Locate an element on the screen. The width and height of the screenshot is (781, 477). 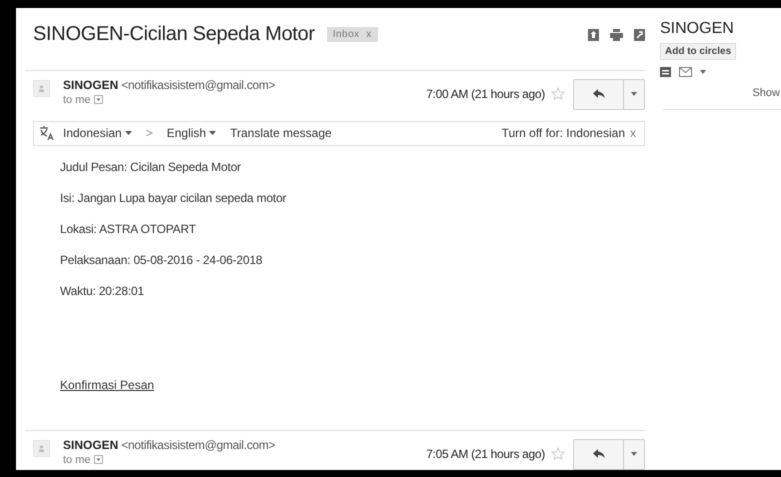
confirm-link: Konfirmasi Pesan is located at coordinates (107, 385).